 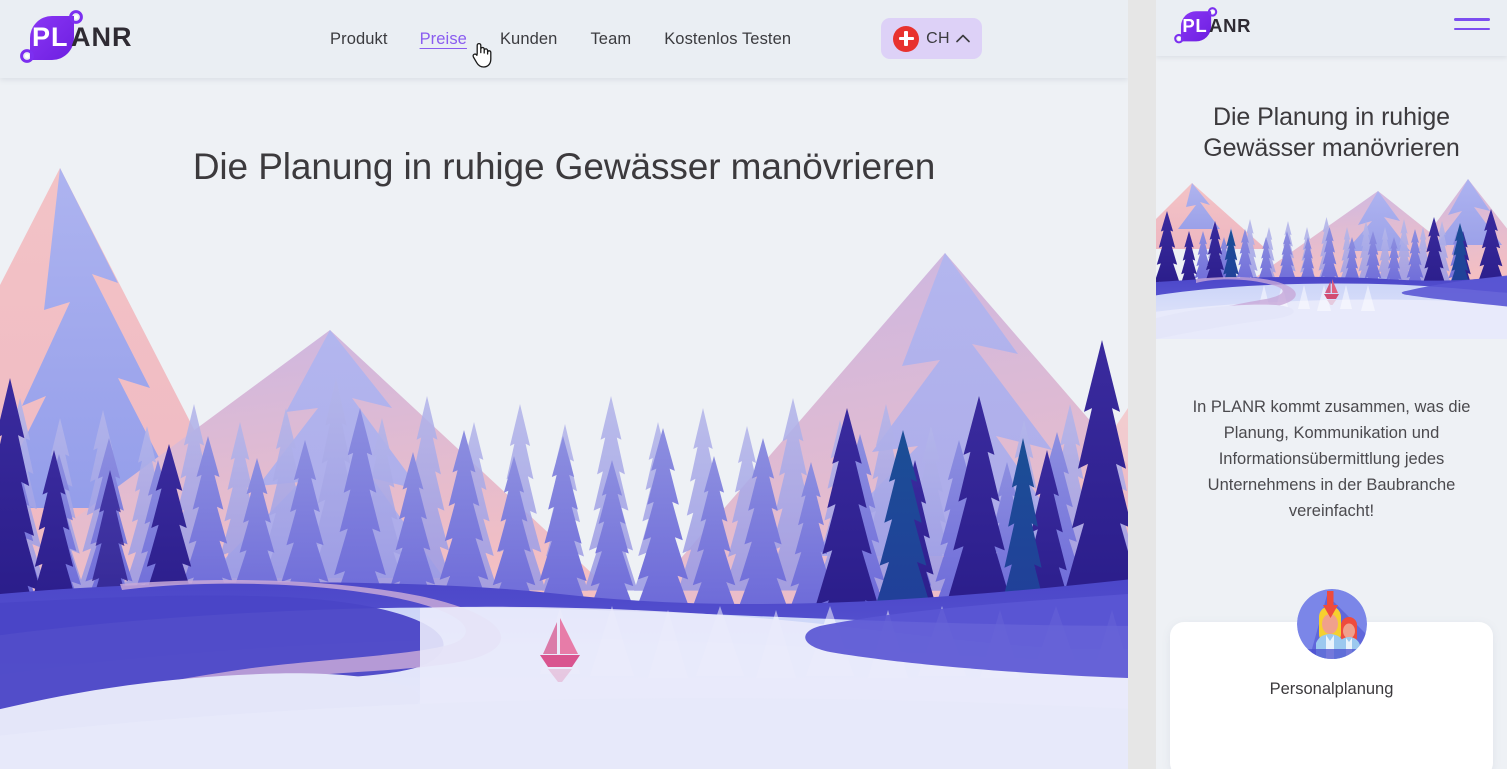 What do you see at coordinates (545, 39) in the screenshot?
I see `nav-item-kunden: Kunden` at bounding box center [545, 39].